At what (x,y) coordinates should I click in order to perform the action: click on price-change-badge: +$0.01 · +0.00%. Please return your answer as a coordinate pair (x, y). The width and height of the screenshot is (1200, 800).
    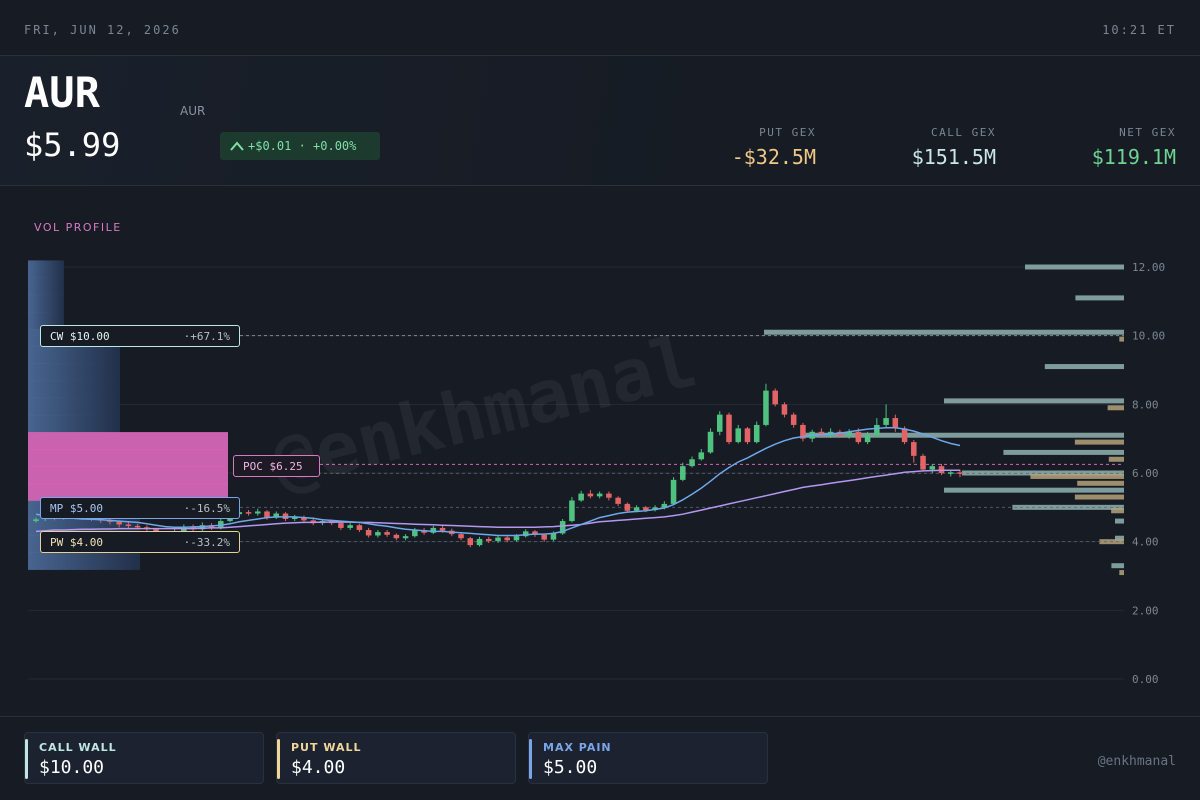
    Looking at the image, I should click on (300, 146).